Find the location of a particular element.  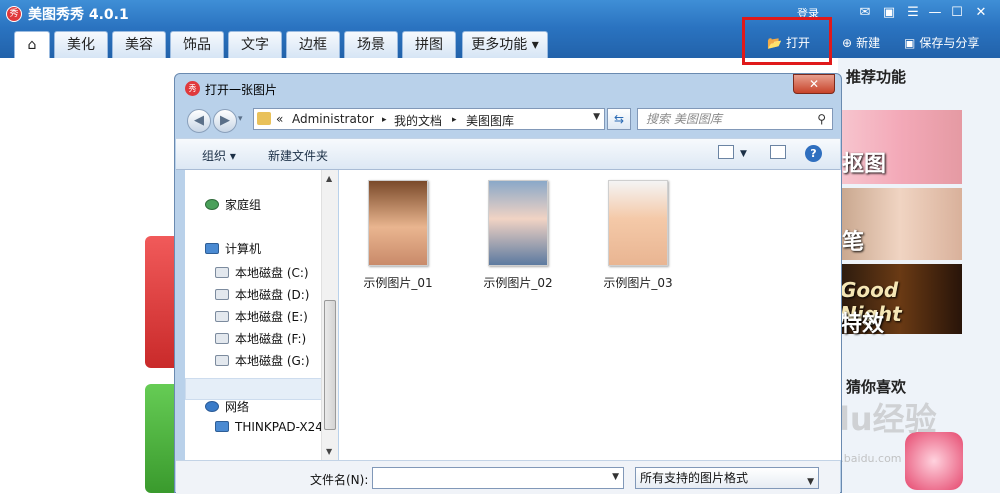

refresh-button: ⇆ is located at coordinates (619, 119).